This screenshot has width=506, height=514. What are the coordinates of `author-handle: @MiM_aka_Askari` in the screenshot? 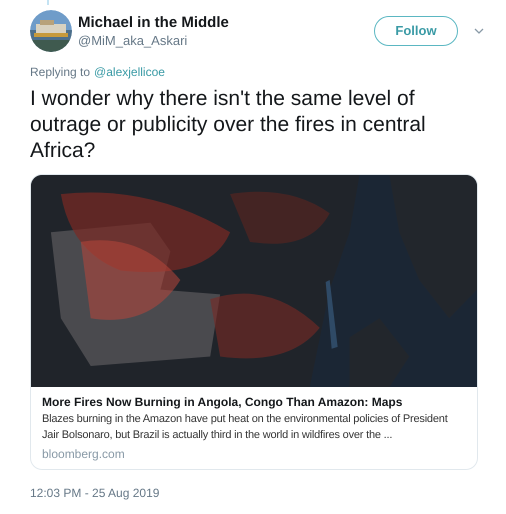 It's located at (226, 41).